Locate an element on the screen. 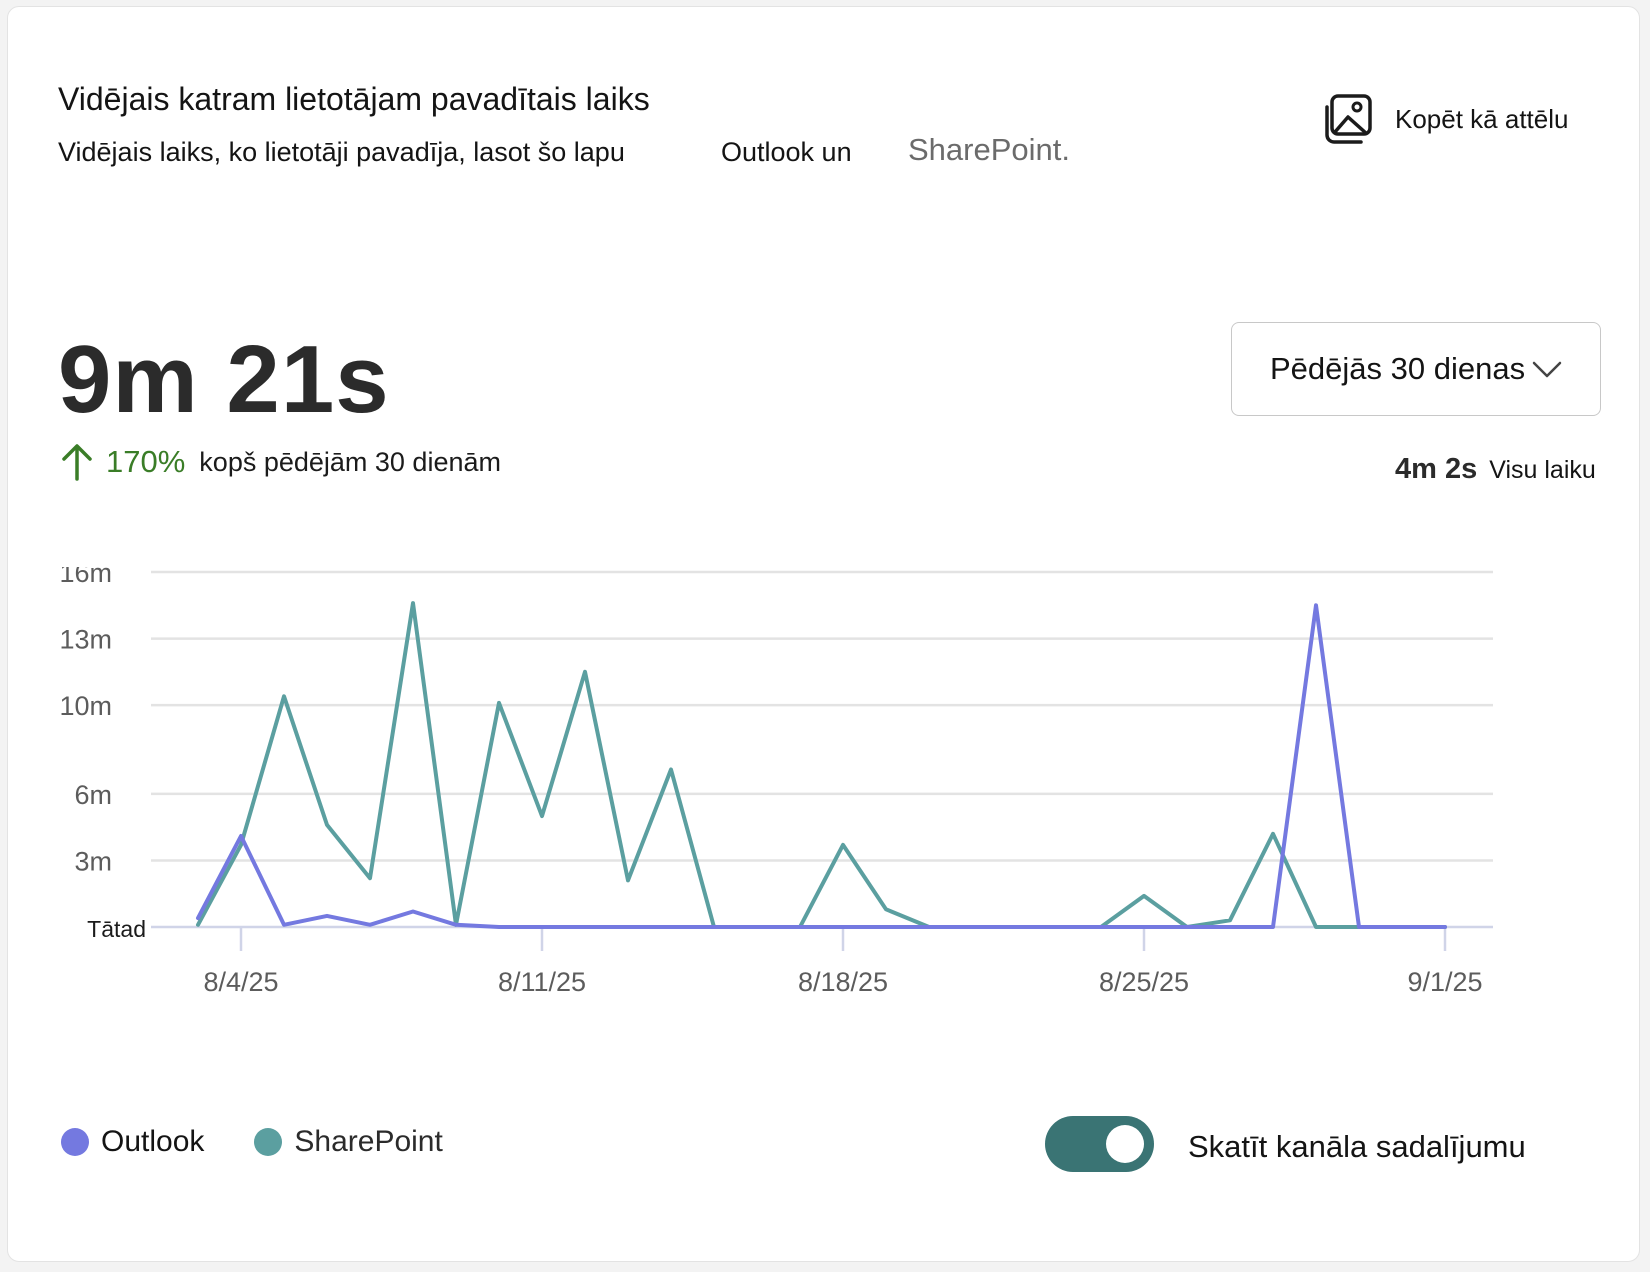 This screenshot has width=1650, height=1272. legend-item-sharepoint: SharePoint is located at coordinates (348, 1142).